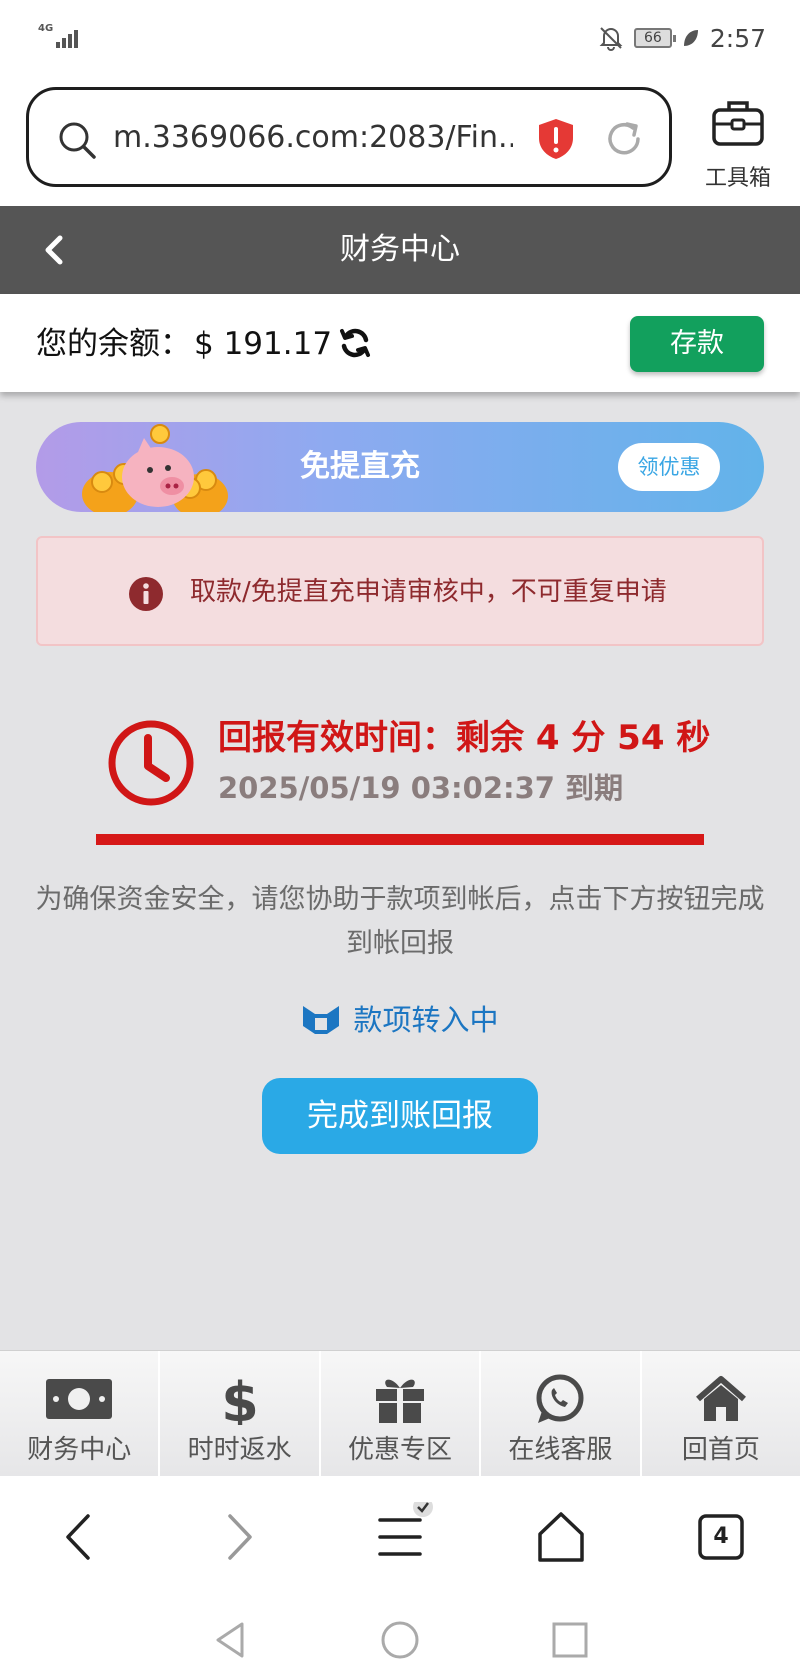 The height and width of the screenshot is (1680, 800). Describe the element at coordinates (560, 1398) in the screenshot. I see `whatsapp-icon` at that location.